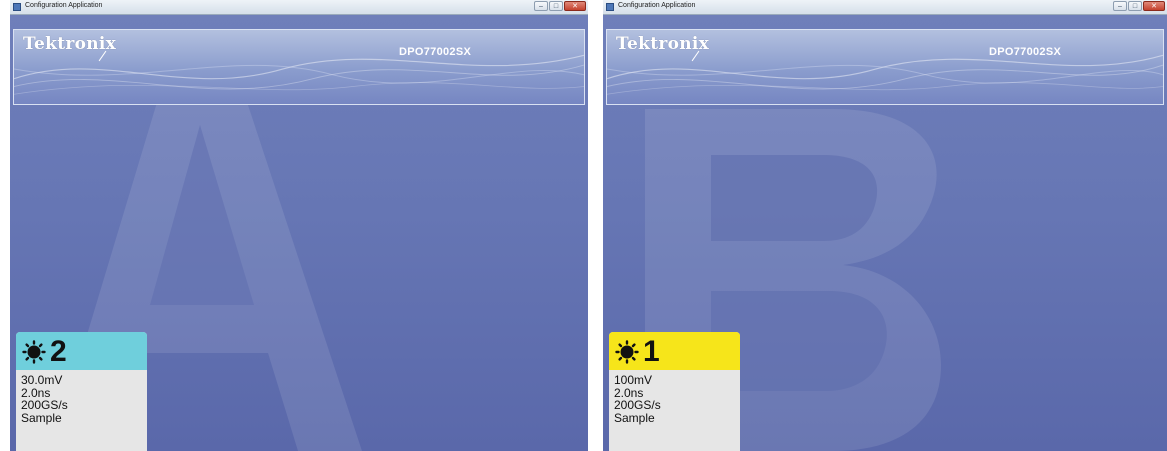  What do you see at coordinates (651, 351) in the screenshot?
I see `channel-number: 1` at bounding box center [651, 351].